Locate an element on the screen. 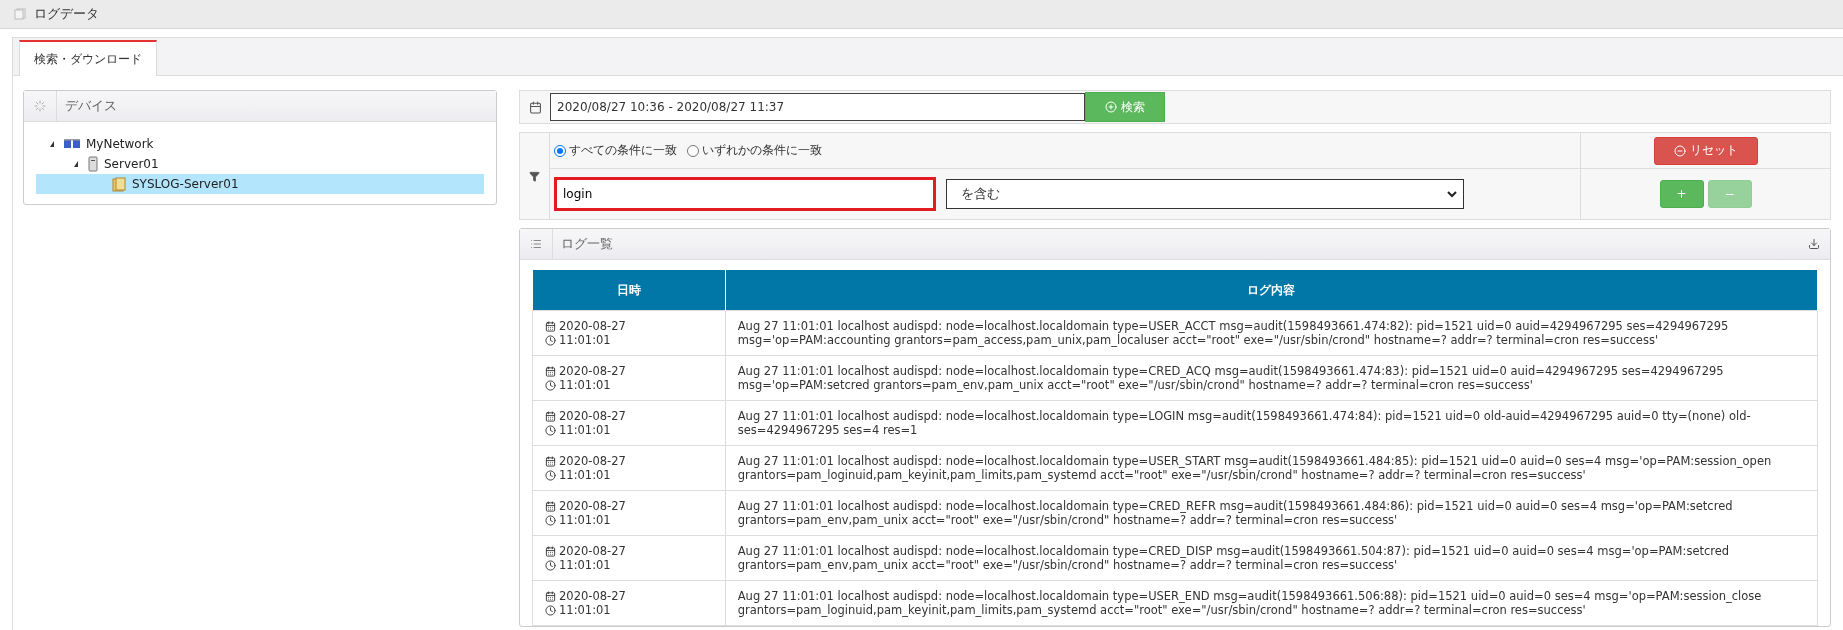 This screenshot has height=630, width=1843. minus-circle-icon is located at coordinates (1679, 150).